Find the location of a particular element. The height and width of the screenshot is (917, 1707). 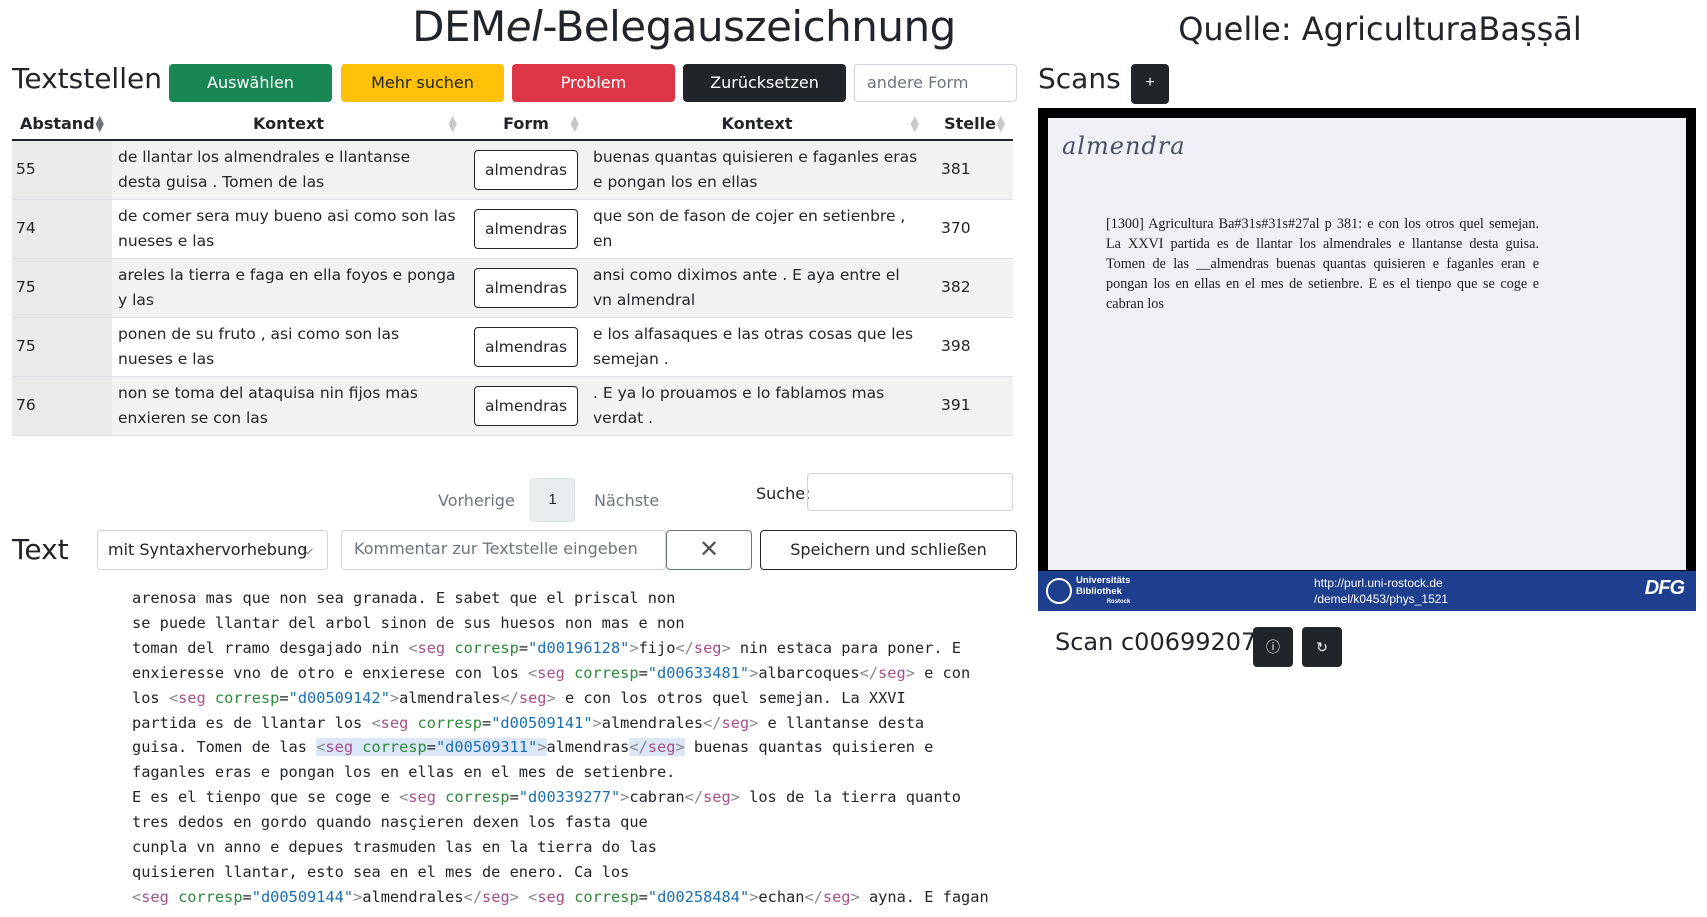

cell-stelle: 398 is located at coordinates (970, 347).